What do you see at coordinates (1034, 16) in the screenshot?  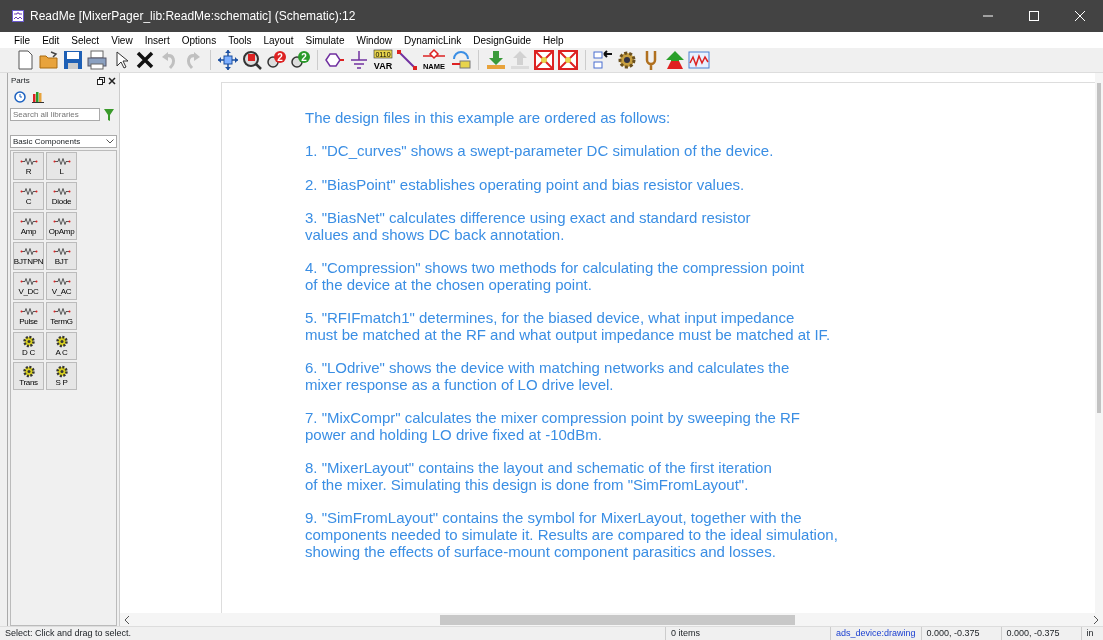 I see `maximize-icon` at bounding box center [1034, 16].